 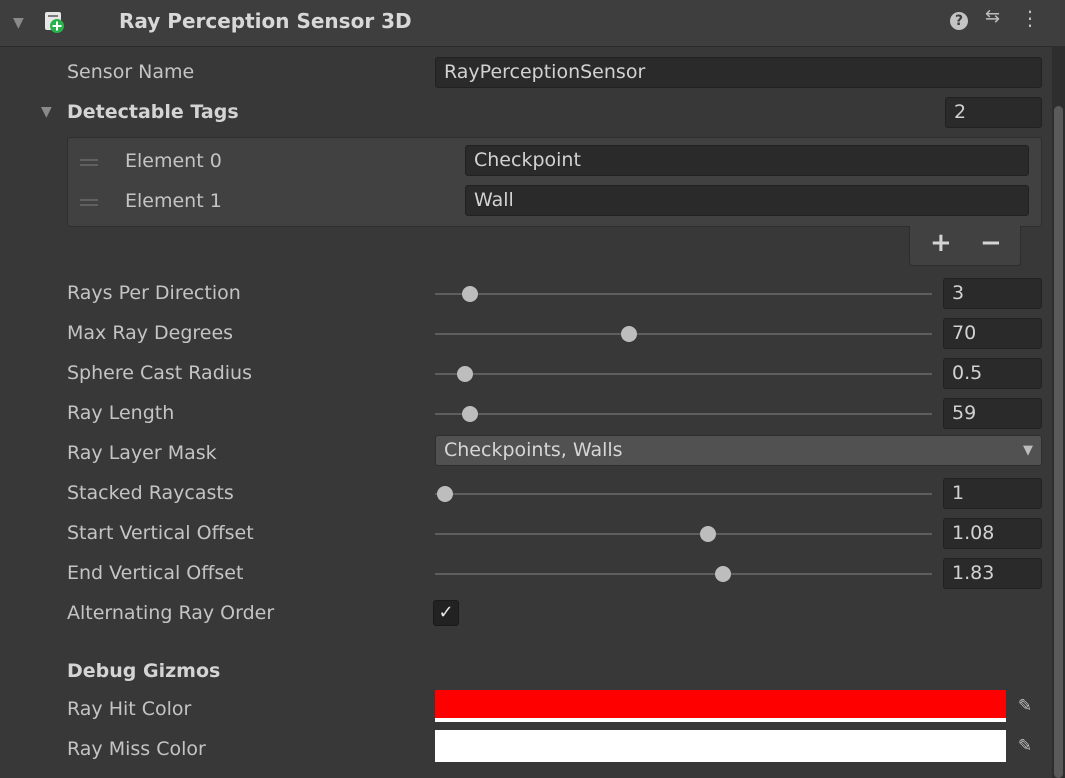 What do you see at coordinates (747, 200) in the screenshot?
I see `element-1-input: Wall` at bounding box center [747, 200].